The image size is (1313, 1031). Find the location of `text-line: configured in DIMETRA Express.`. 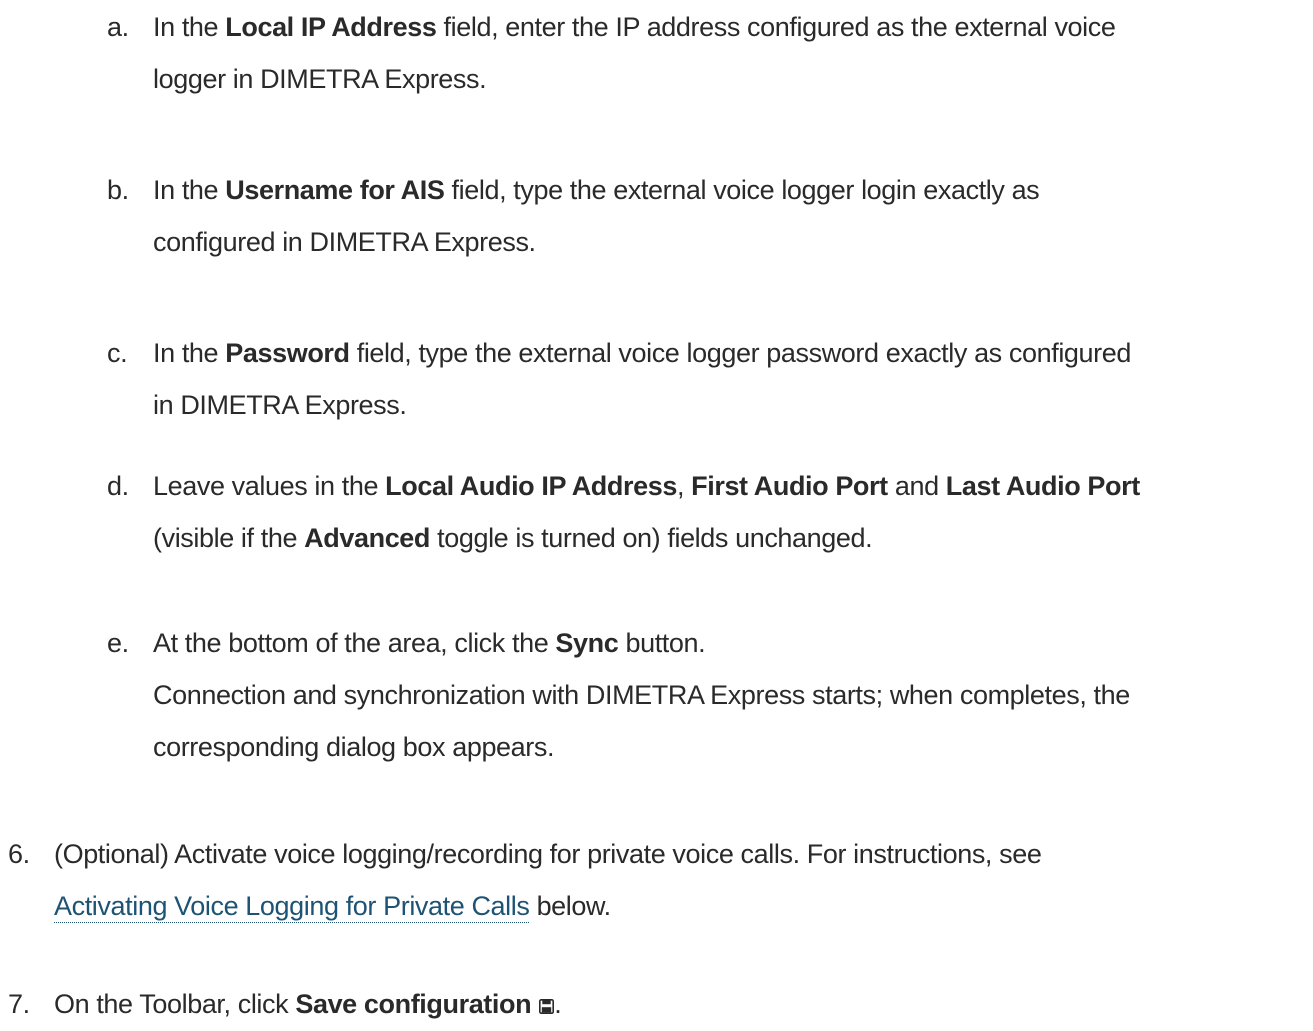

text-line: configured in DIMETRA Express. is located at coordinates (344, 242).